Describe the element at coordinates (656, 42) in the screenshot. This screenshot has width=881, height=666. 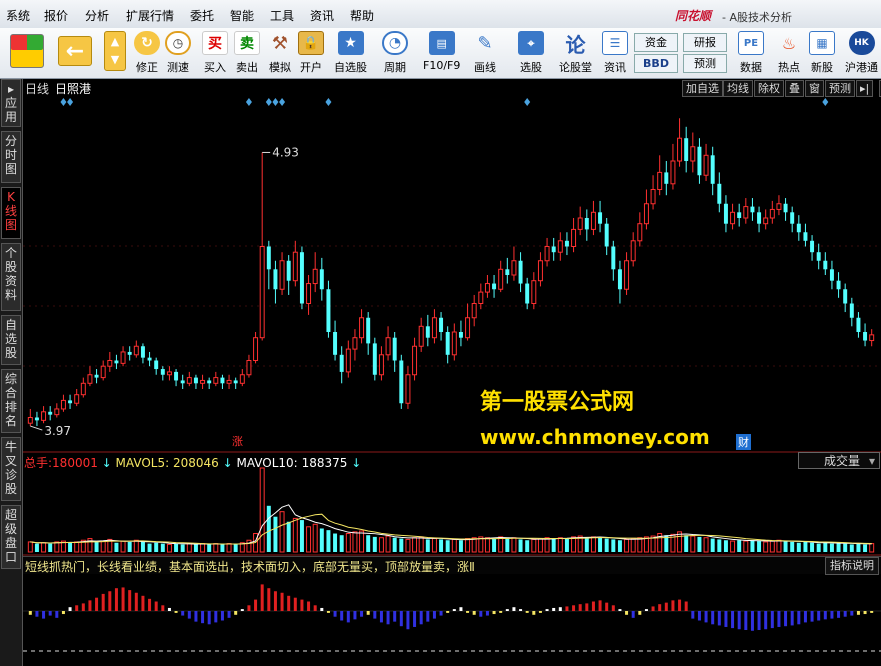
I see `funds-button: 资金` at that location.